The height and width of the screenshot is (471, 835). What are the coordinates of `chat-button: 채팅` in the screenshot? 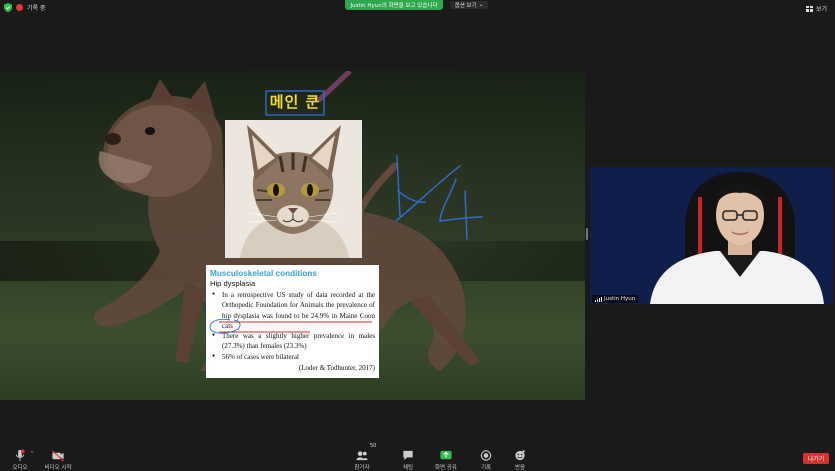 It's located at (408, 457).